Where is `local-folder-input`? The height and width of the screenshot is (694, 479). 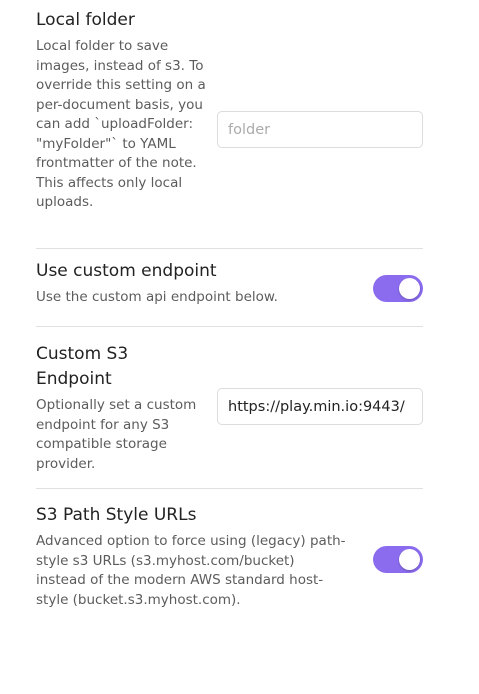
local-folder-input is located at coordinates (320, 129).